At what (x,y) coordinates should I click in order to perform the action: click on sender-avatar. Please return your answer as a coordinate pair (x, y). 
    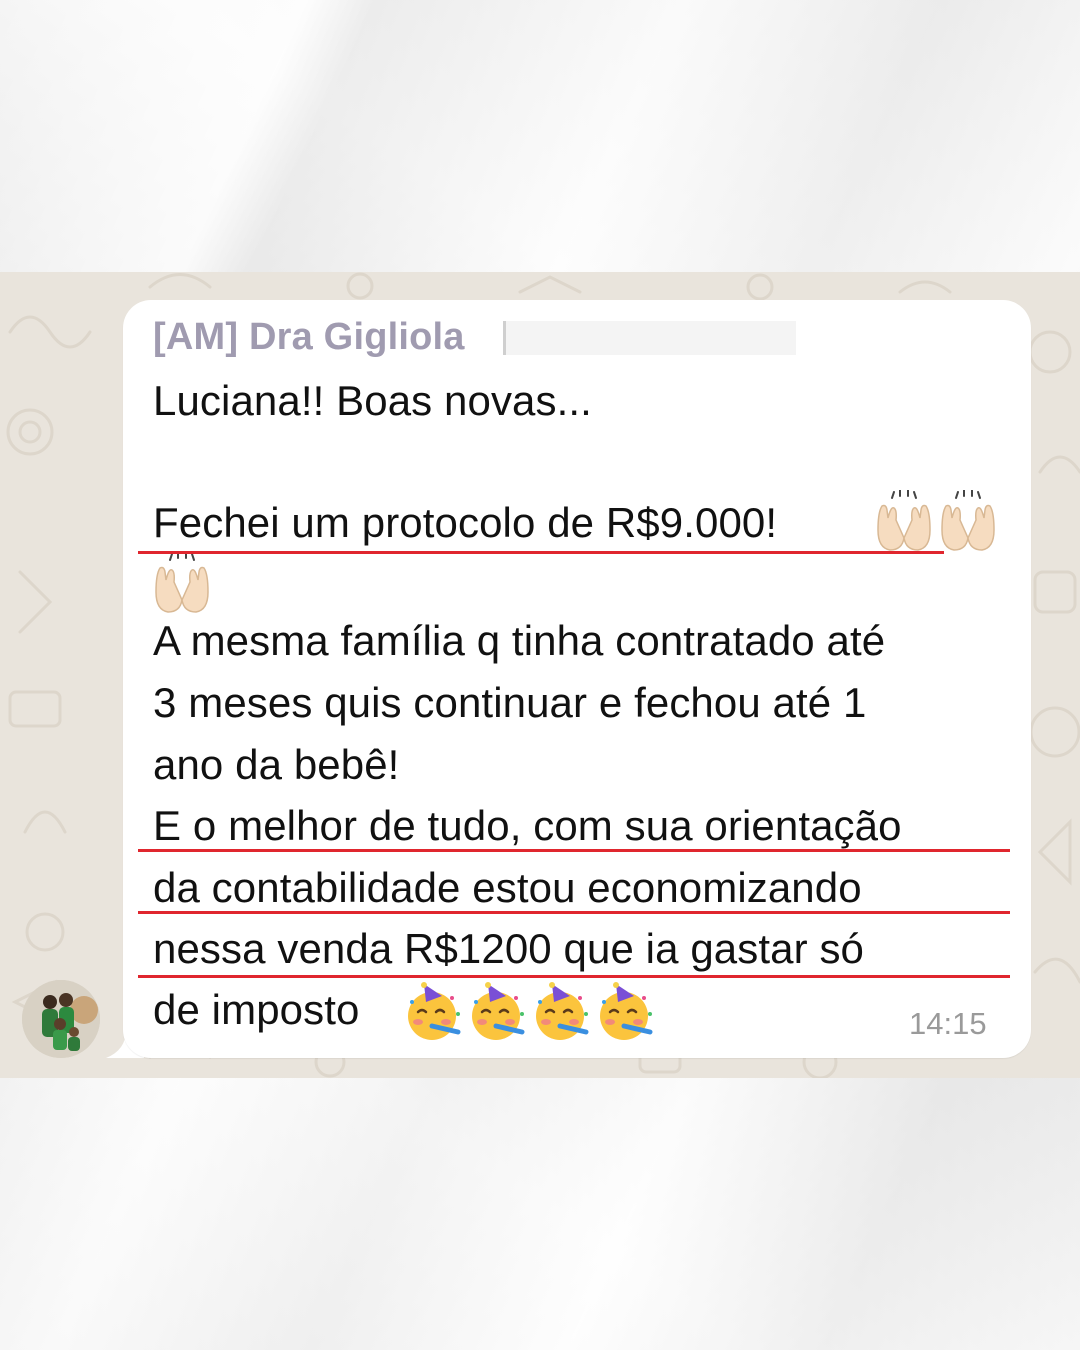
    Looking at the image, I should click on (61, 1019).